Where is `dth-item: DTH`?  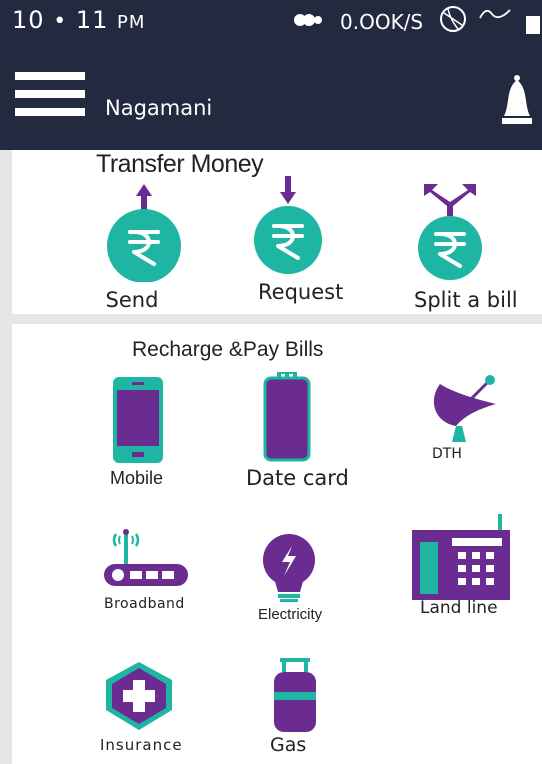 dth-item: DTH is located at coordinates (462, 424).